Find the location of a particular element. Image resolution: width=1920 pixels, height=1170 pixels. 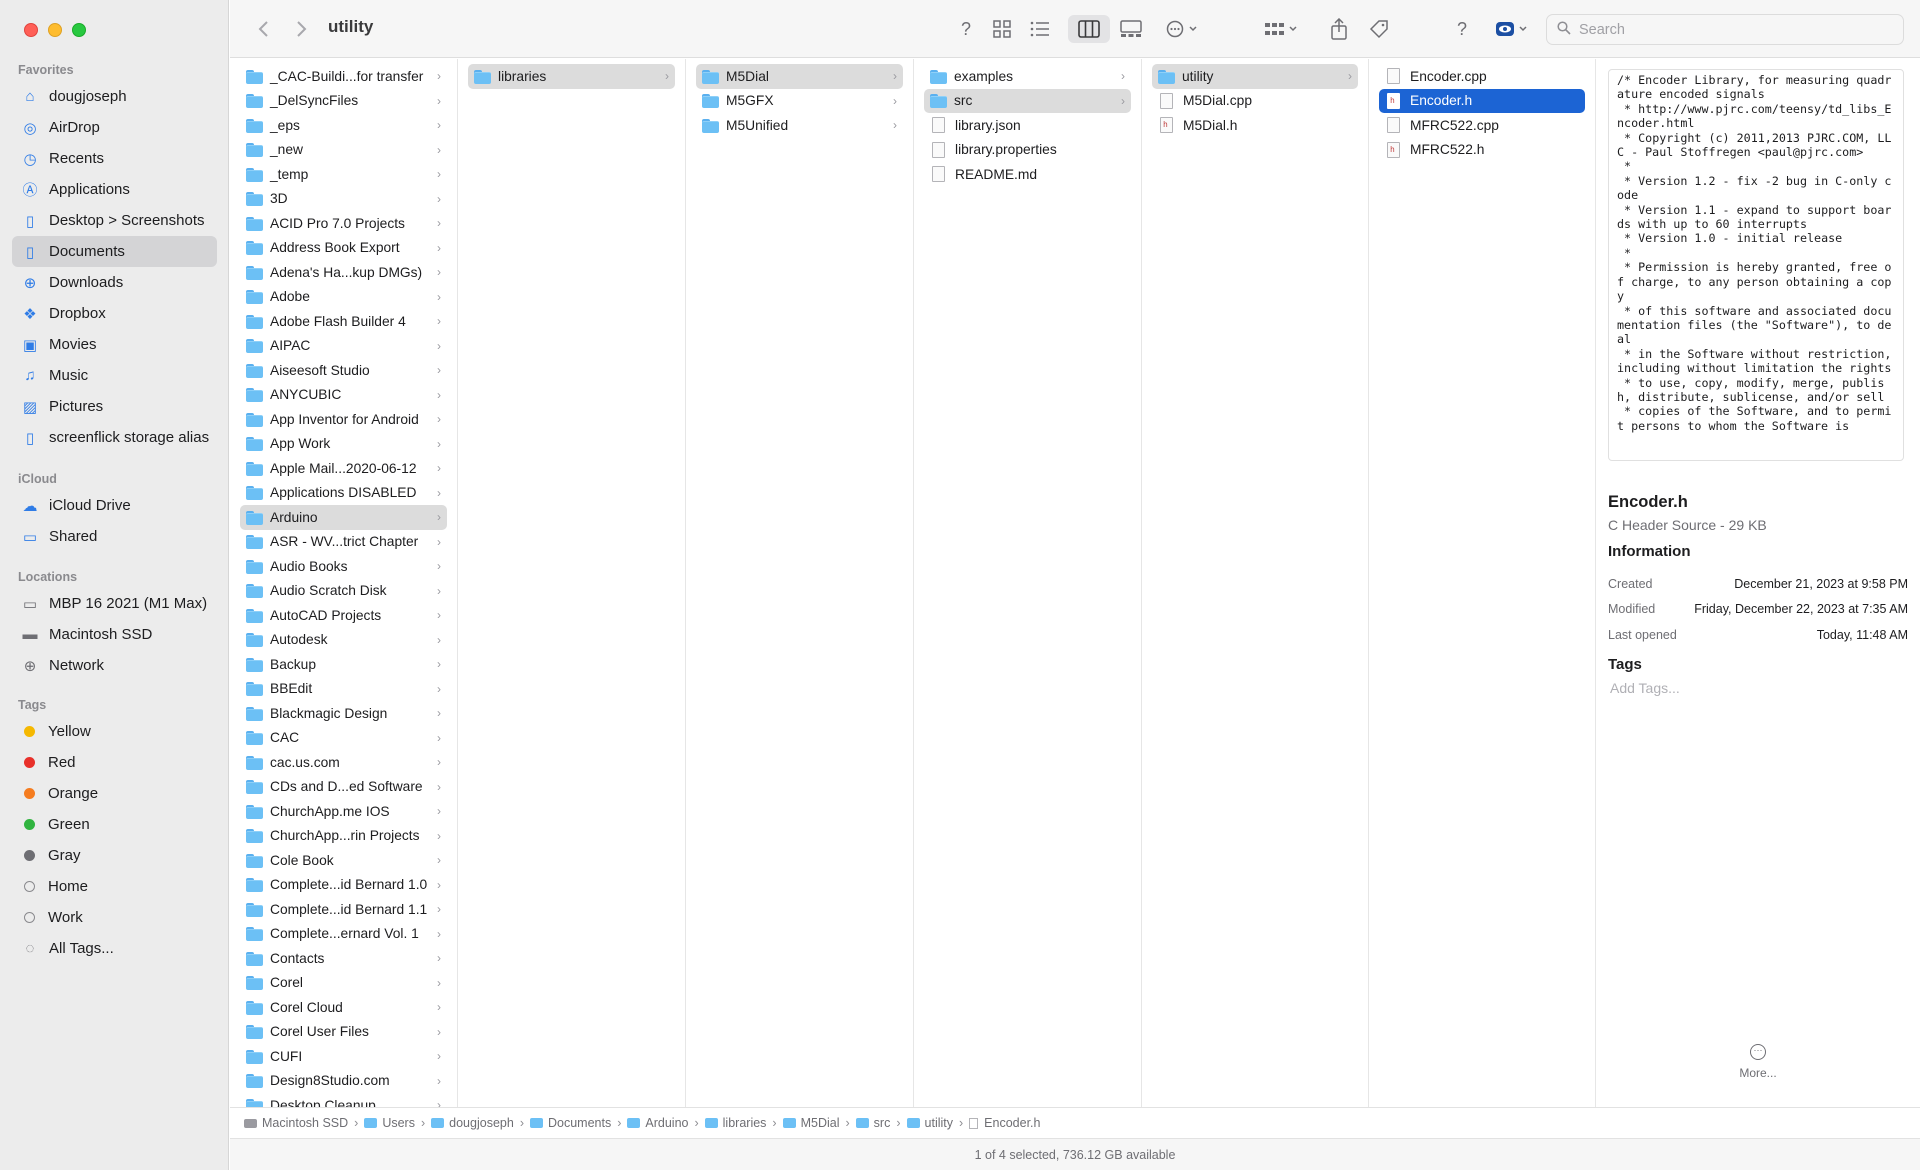

sidebar-item-applications: Ⓐ Applications is located at coordinates (114, 189).